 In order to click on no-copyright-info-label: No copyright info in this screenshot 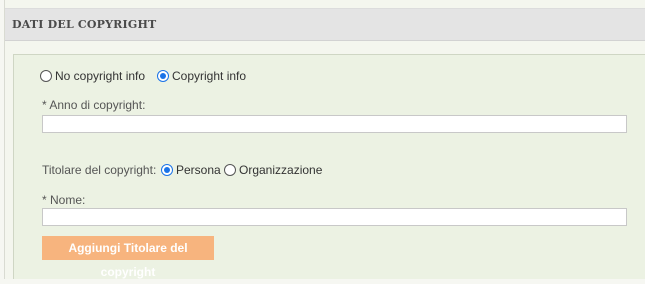, I will do `click(100, 76)`.